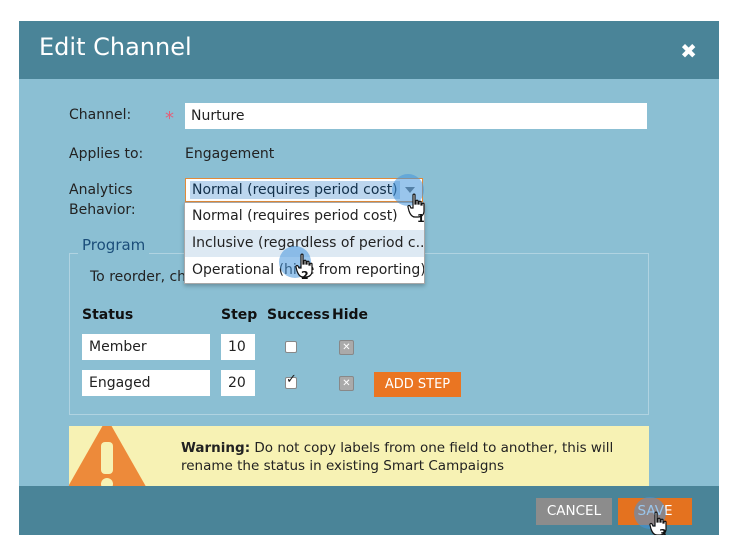  Describe the element at coordinates (350, 315) in the screenshot. I see `hide-column-header: Hide` at that location.